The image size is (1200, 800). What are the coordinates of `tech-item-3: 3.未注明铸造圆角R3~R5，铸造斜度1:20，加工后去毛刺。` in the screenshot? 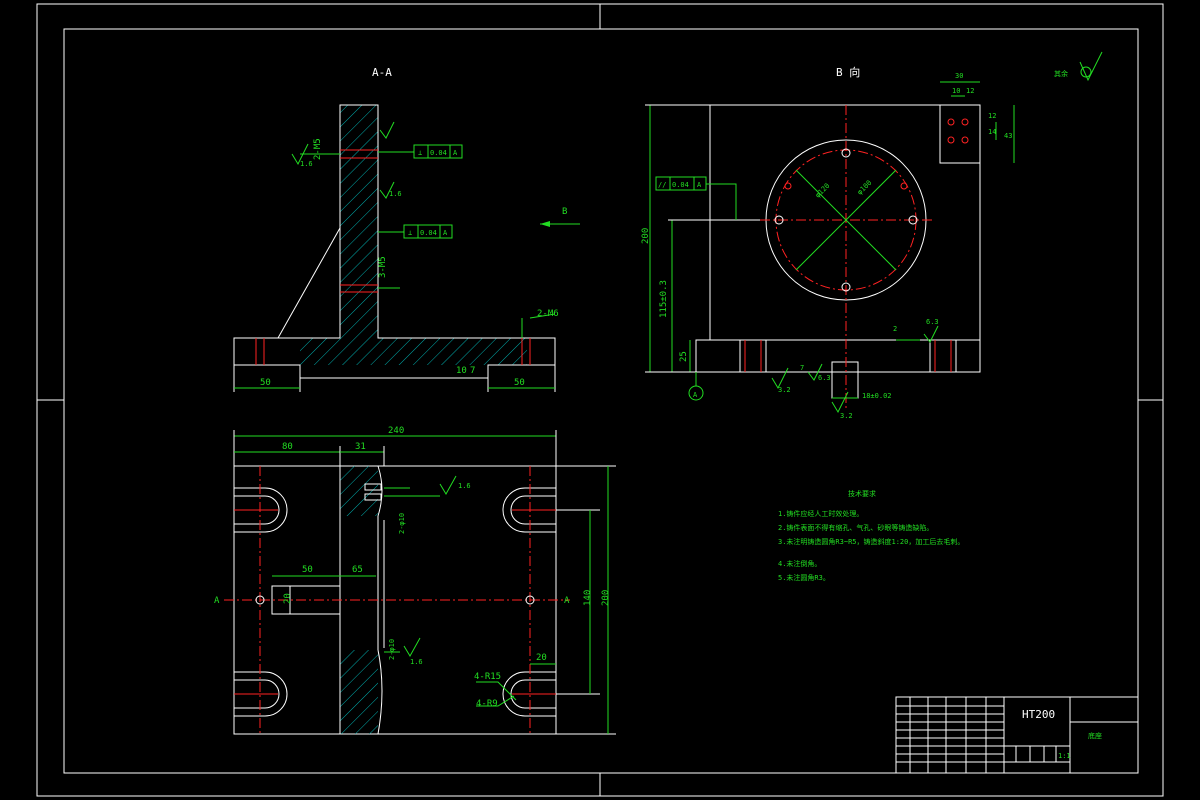 It's located at (871, 541).